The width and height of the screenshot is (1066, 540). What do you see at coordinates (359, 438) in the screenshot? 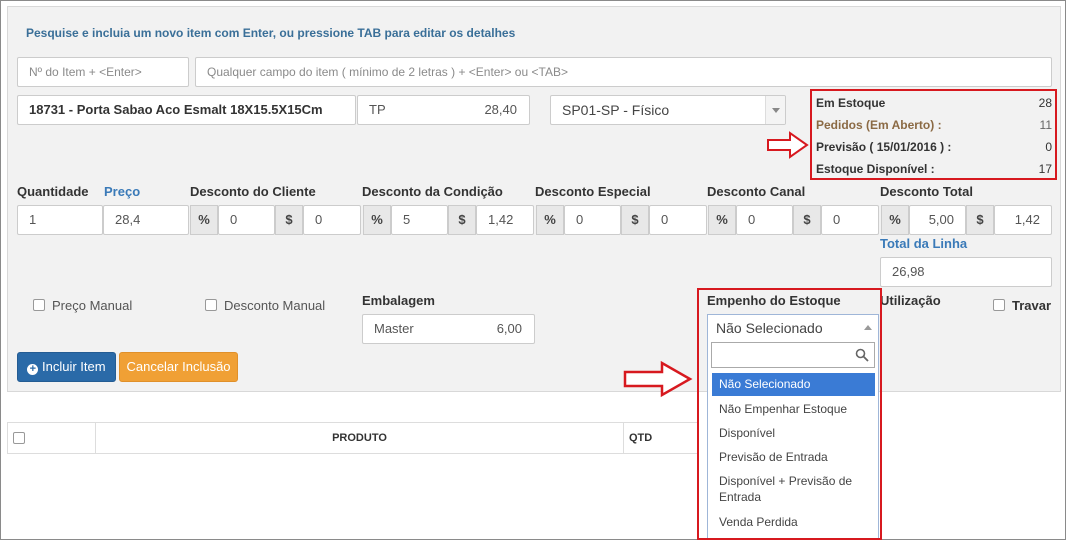
I see `table-header-product: PRODUTO` at bounding box center [359, 438].